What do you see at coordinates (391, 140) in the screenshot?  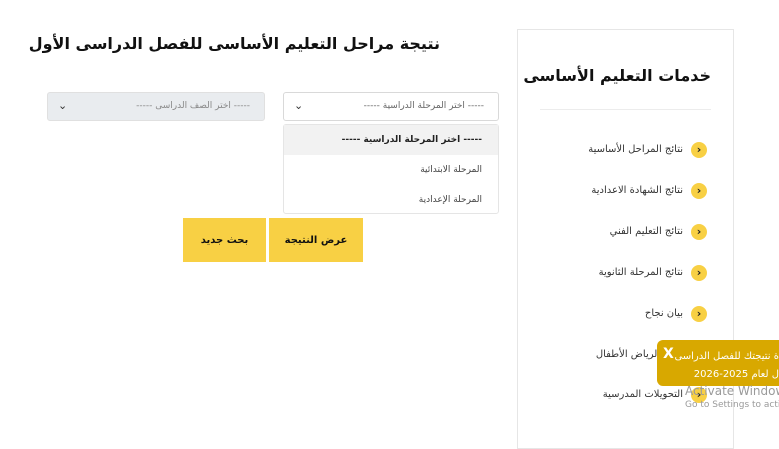 I see `dropdown-option-placeholder: ----- اختر المرحلة الدراسية -----` at bounding box center [391, 140].